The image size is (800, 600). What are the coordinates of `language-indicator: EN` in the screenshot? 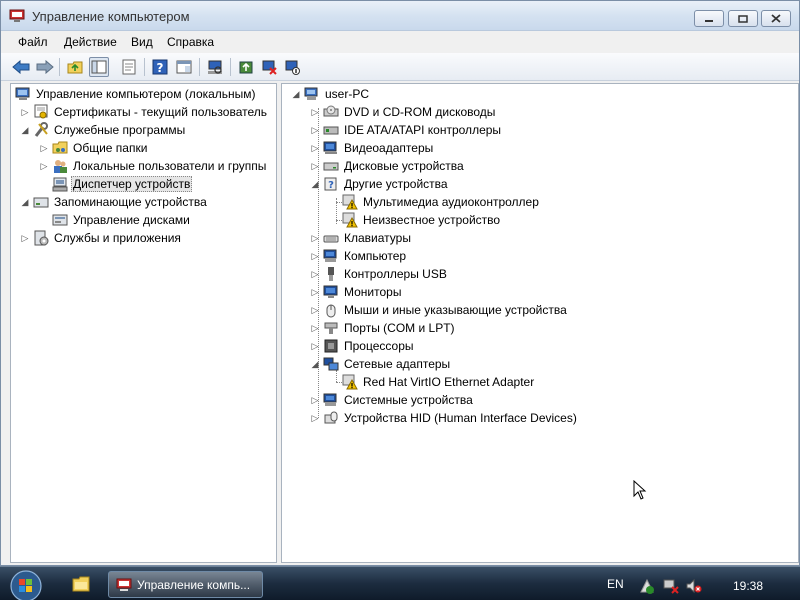 It's located at (615, 584).